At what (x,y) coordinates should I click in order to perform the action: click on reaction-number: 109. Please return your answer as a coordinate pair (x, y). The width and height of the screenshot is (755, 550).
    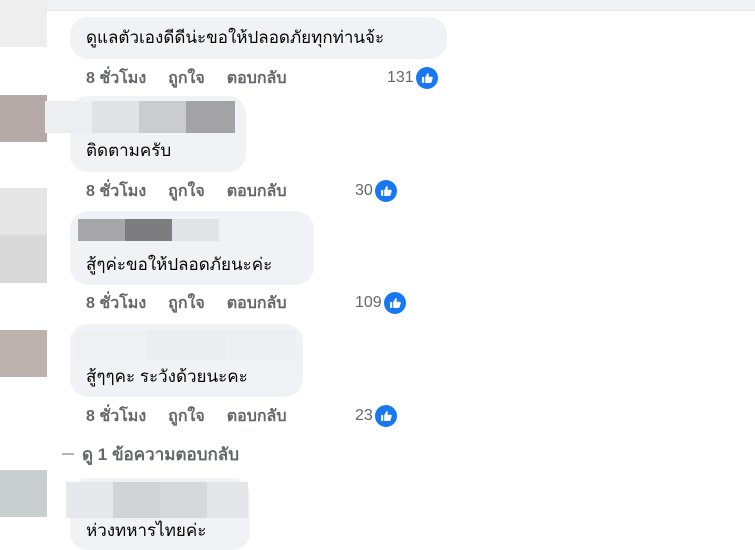
    Looking at the image, I should click on (368, 302).